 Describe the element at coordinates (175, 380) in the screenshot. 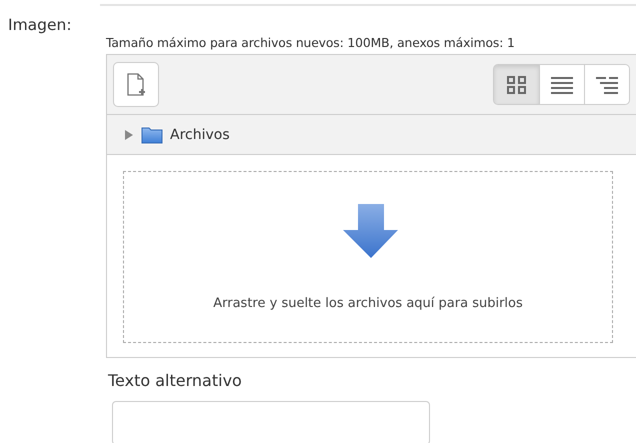

I see `alt-text-label: Texto alternativo` at that location.